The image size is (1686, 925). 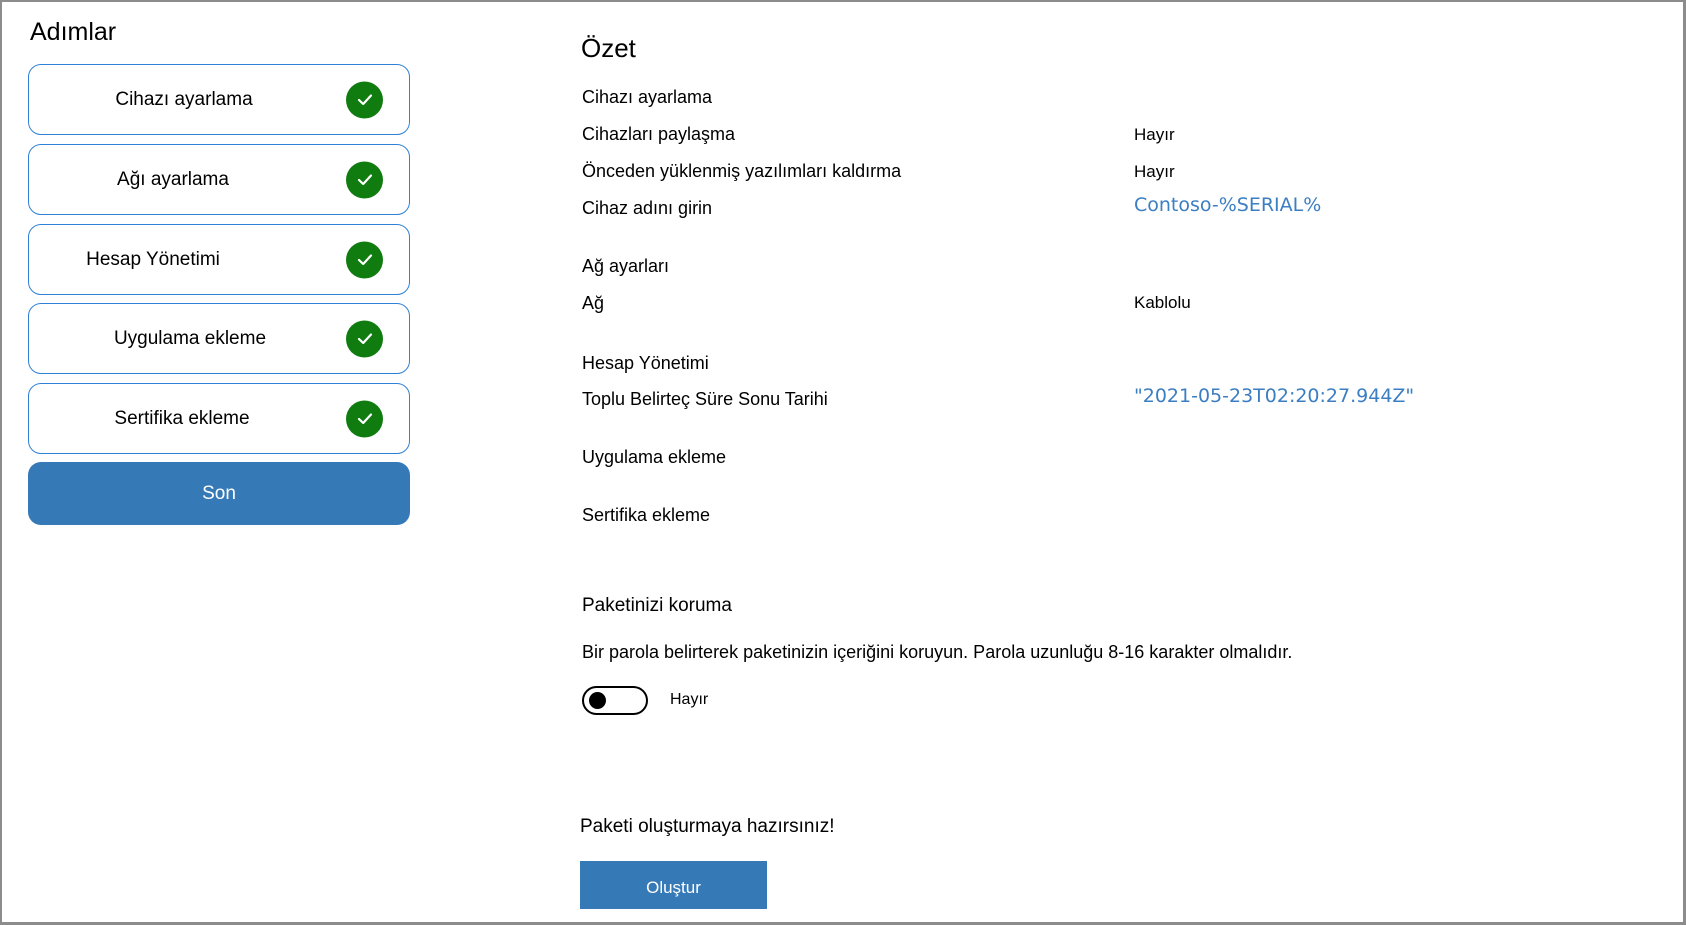 I want to click on summary-label-network: Ağ, so click(x=593, y=303).